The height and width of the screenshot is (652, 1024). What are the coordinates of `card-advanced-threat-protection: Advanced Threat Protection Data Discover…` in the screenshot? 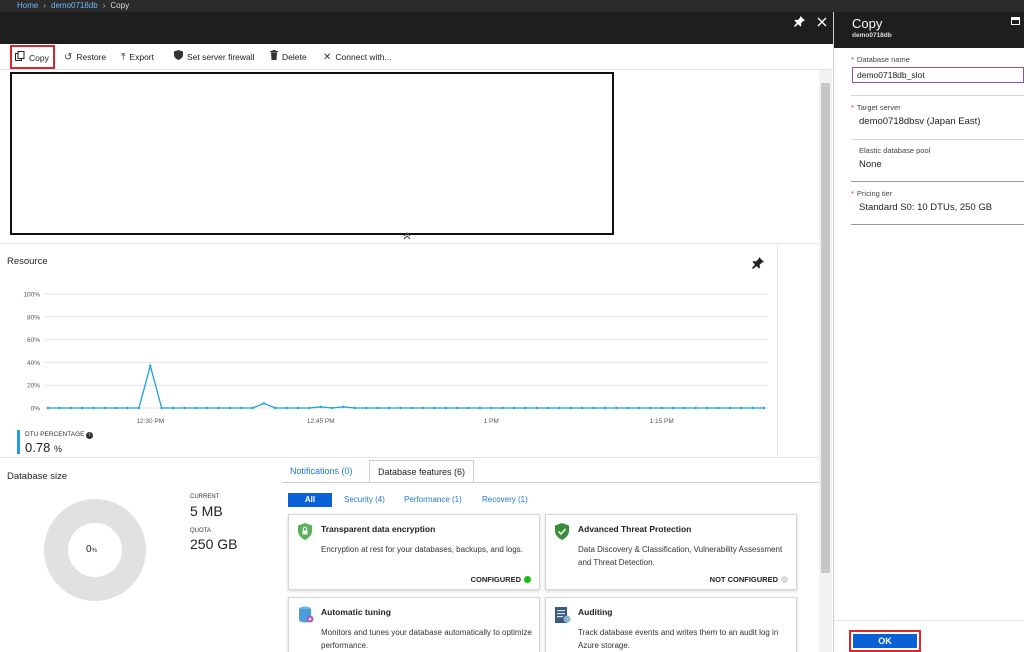 It's located at (671, 552).